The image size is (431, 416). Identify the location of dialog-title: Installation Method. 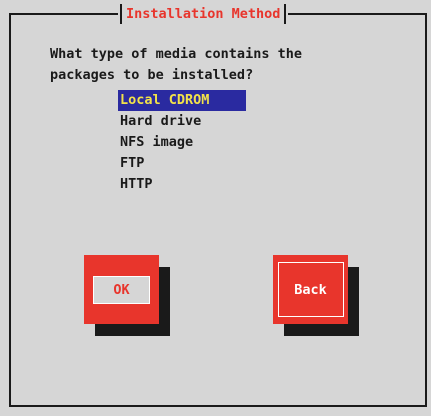
(203, 14).